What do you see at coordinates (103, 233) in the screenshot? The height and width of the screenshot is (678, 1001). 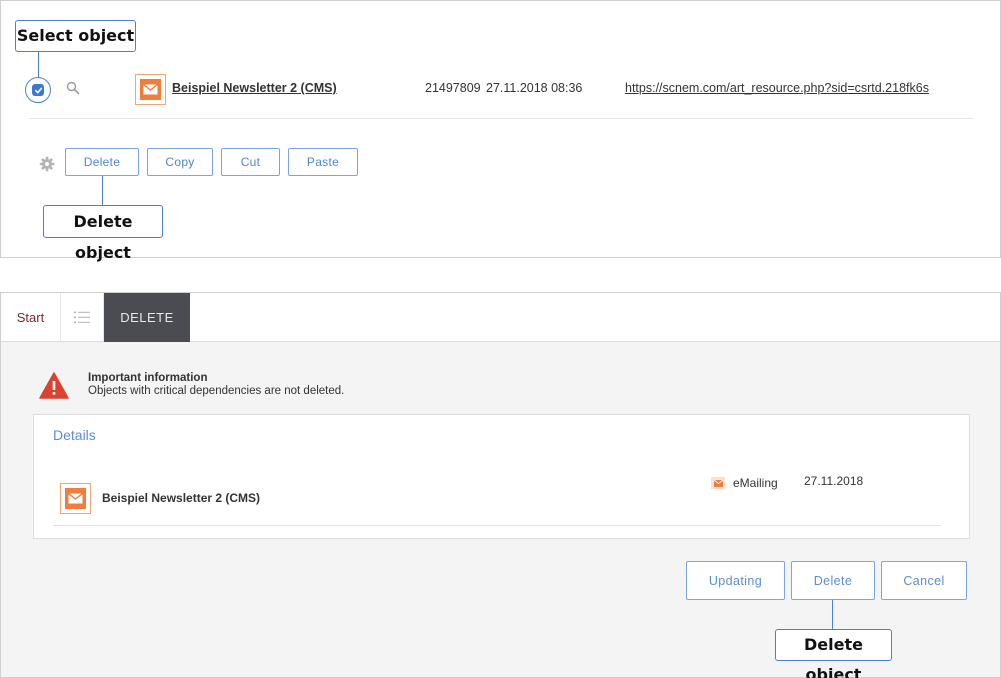 I see `delete-object-callout: Delete object` at bounding box center [103, 233].